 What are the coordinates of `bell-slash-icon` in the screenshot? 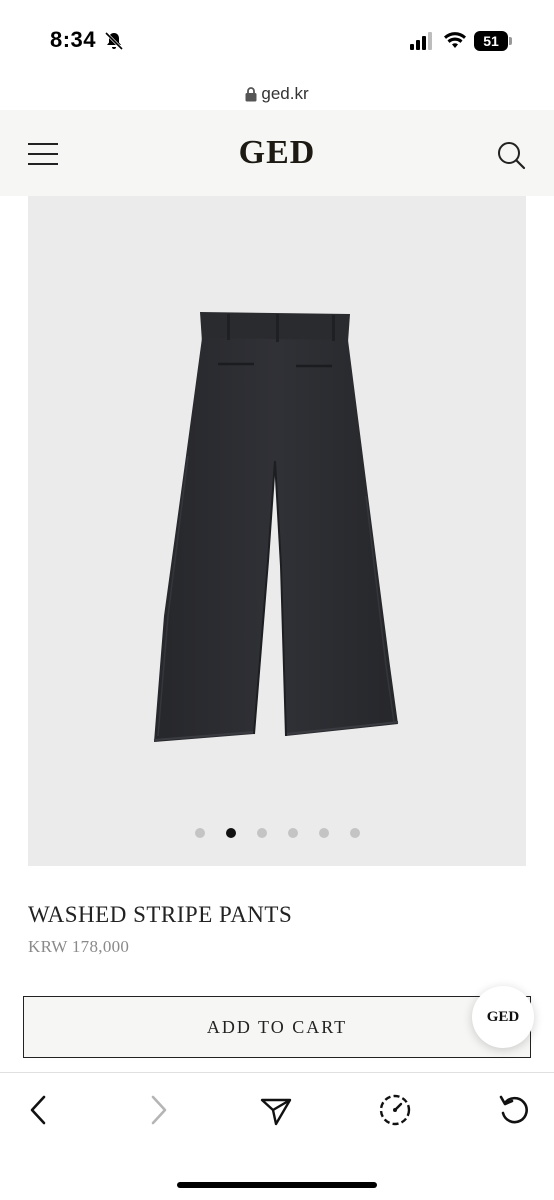 It's located at (114, 41).